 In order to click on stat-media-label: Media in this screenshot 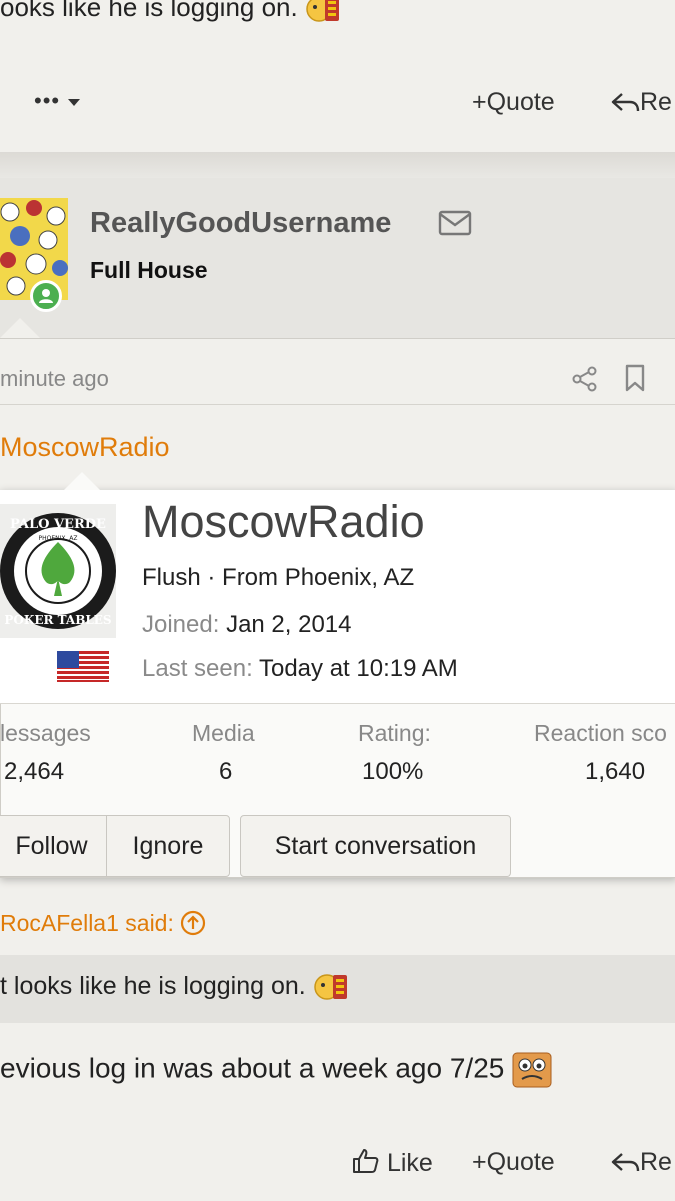, I will do `click(223, 733)`.